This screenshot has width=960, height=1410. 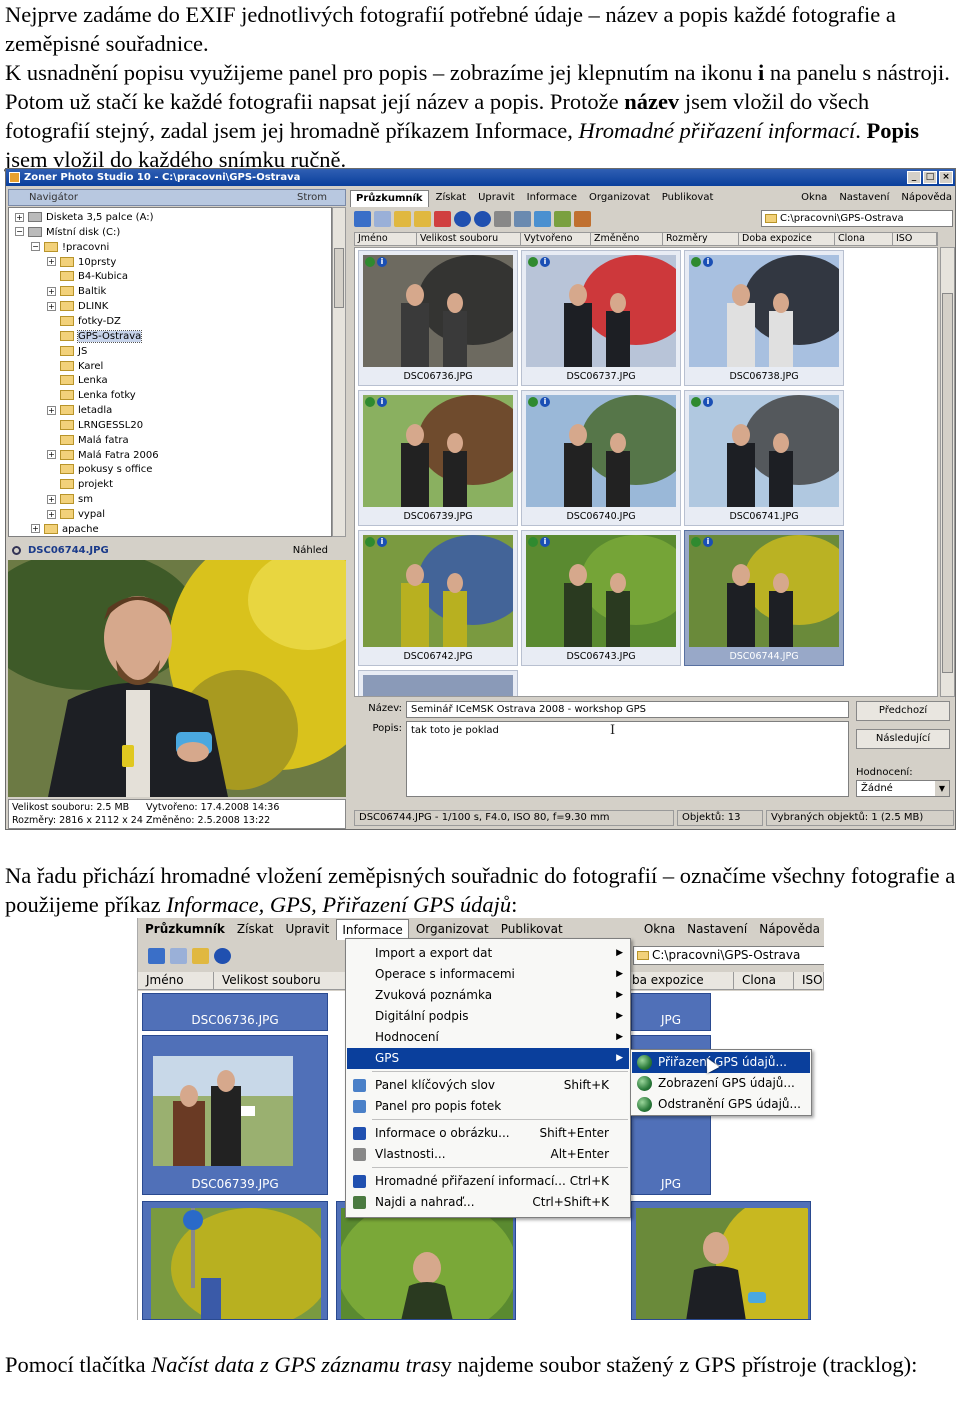 I want to click on info-i-icon, so click(x=482, y=219).